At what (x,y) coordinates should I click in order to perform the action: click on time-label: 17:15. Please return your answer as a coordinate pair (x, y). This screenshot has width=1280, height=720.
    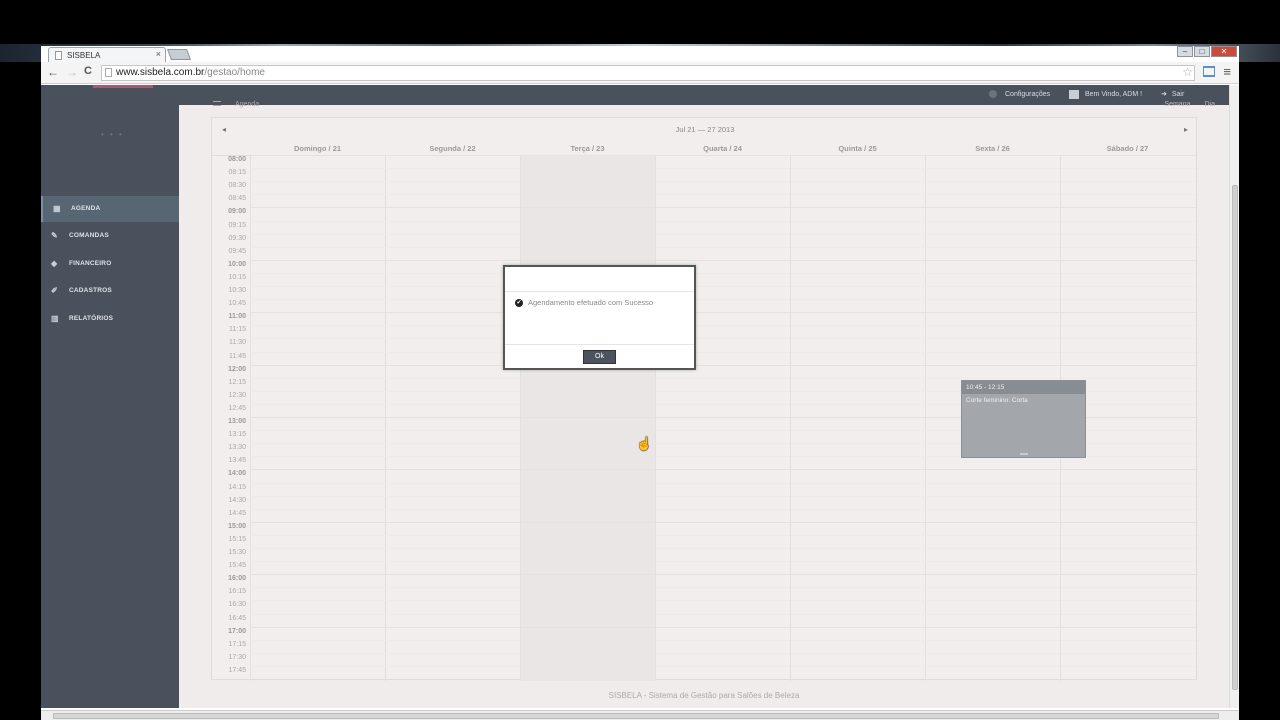
    Looking at the image, I should click on (237, 644).